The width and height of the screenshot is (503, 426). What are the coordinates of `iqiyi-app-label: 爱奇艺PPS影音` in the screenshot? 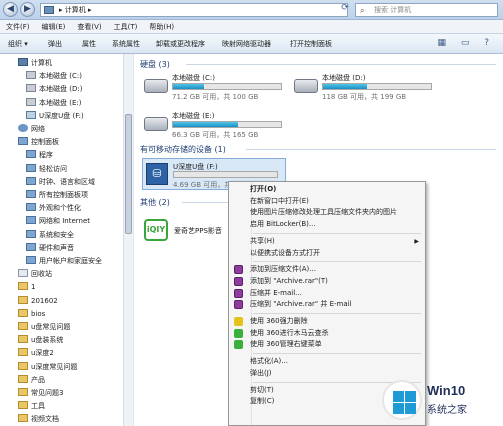 It's located at (198, 231).